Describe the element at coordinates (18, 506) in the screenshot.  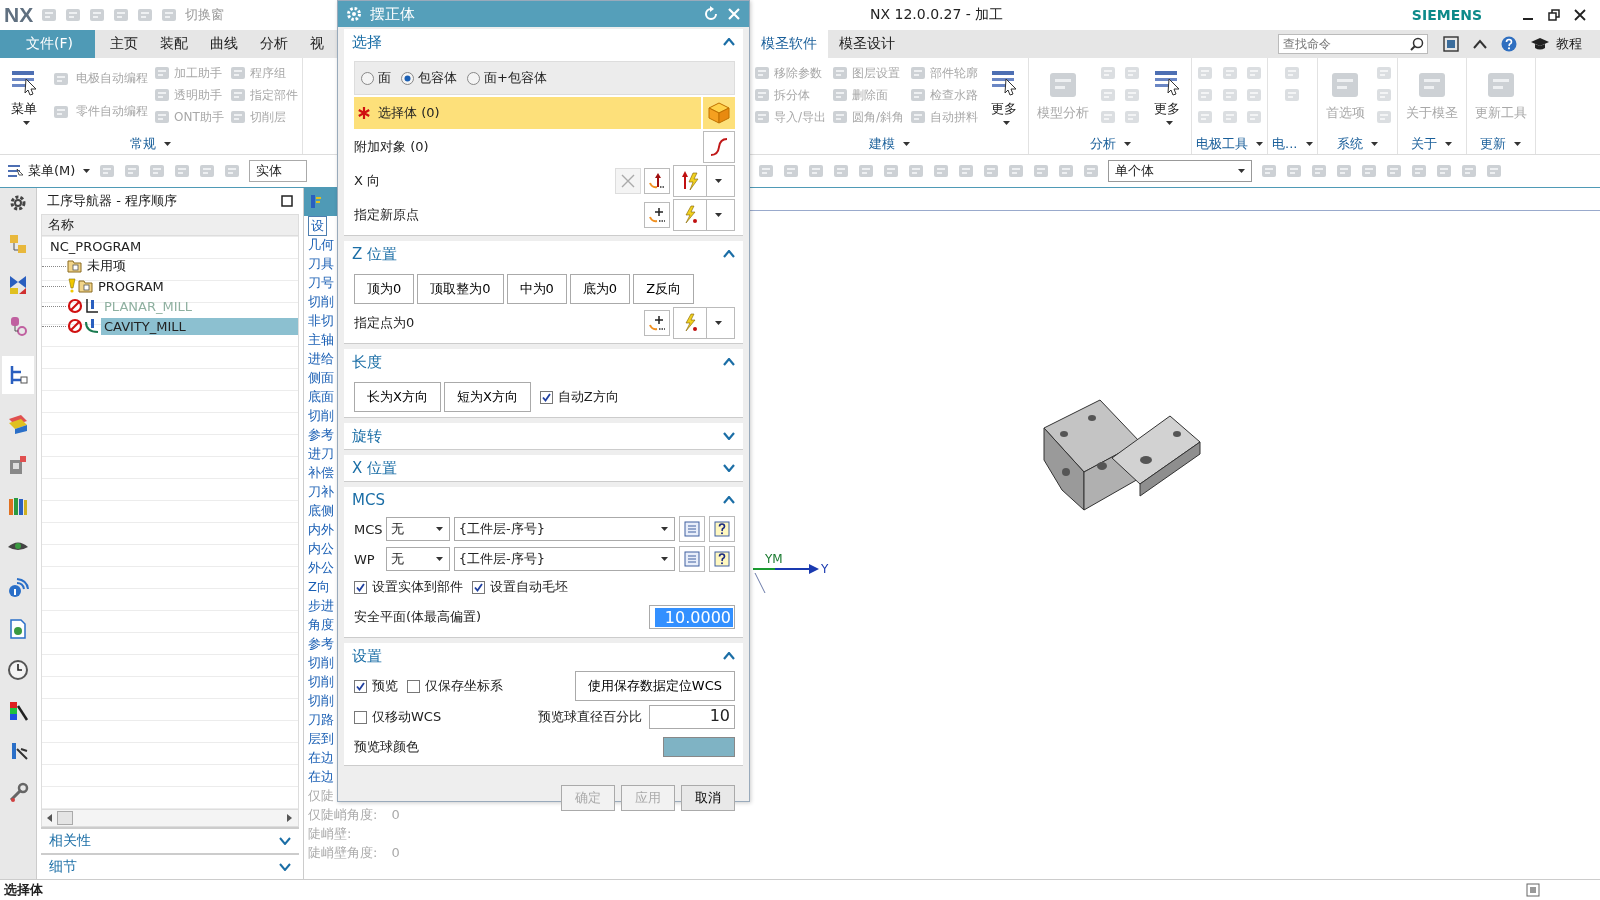
I see `books-icon` at that location.